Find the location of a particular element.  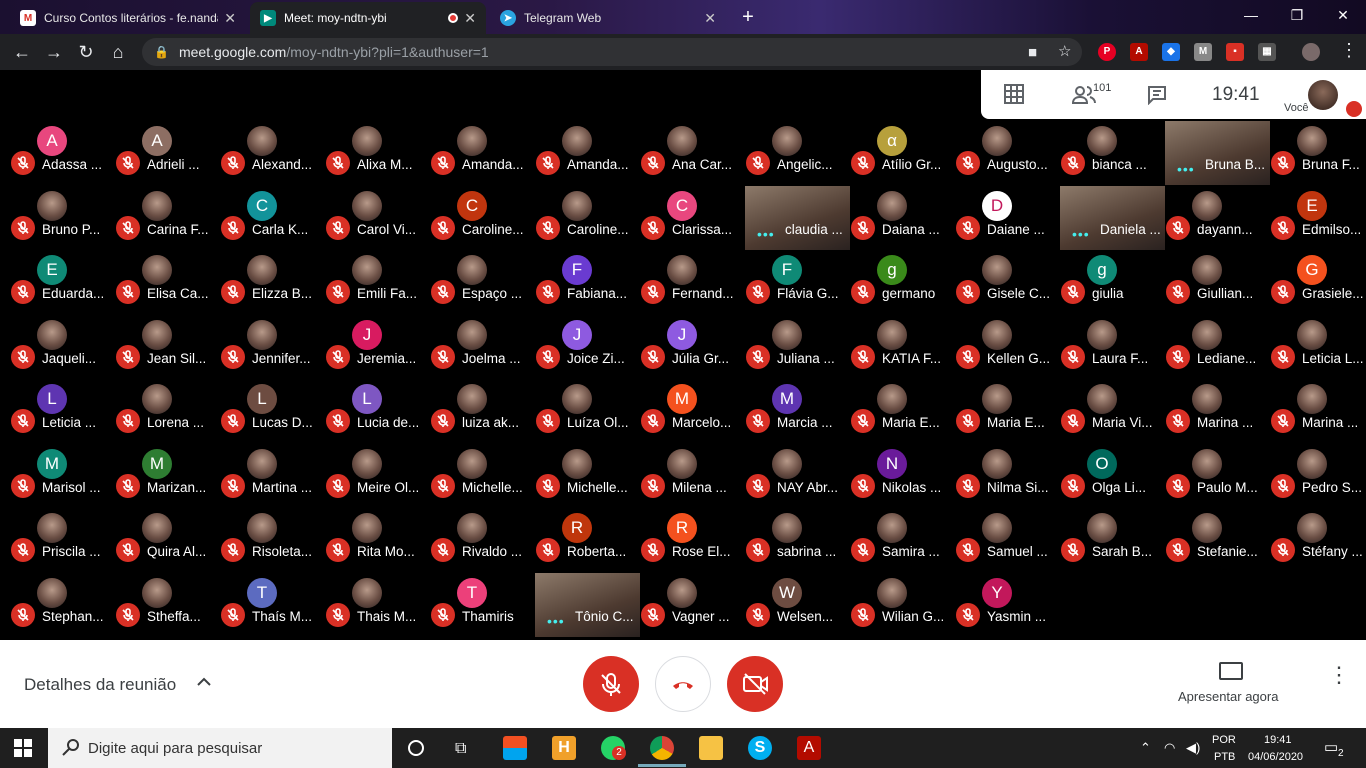

chat-icon is located at coordinates (1157, 95).